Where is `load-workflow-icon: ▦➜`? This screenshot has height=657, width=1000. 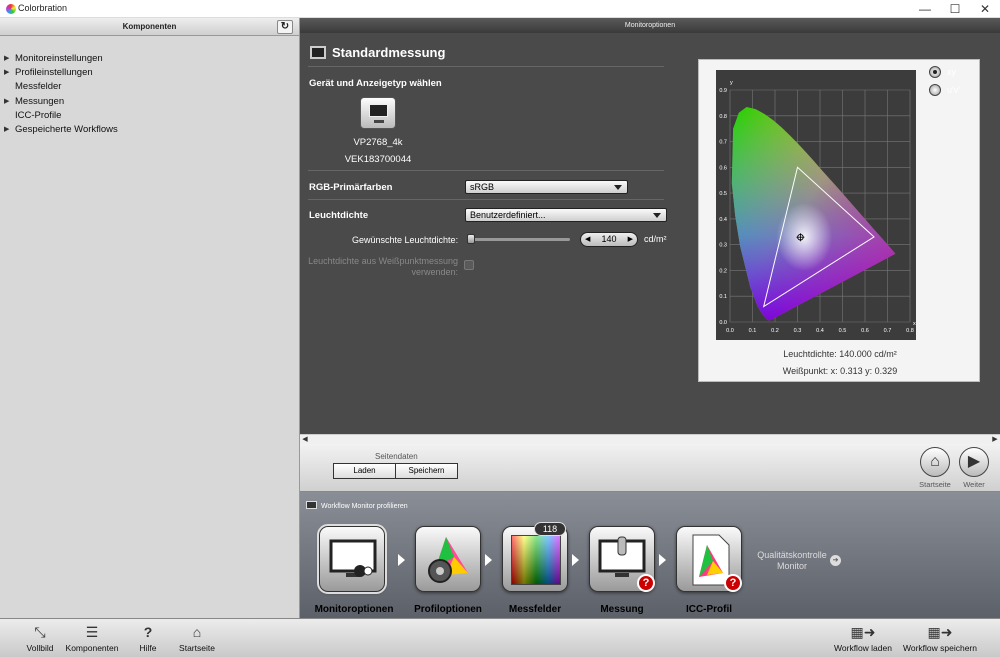
load-workflow-icon: ▦➜ is located at coordinates (863, 632).